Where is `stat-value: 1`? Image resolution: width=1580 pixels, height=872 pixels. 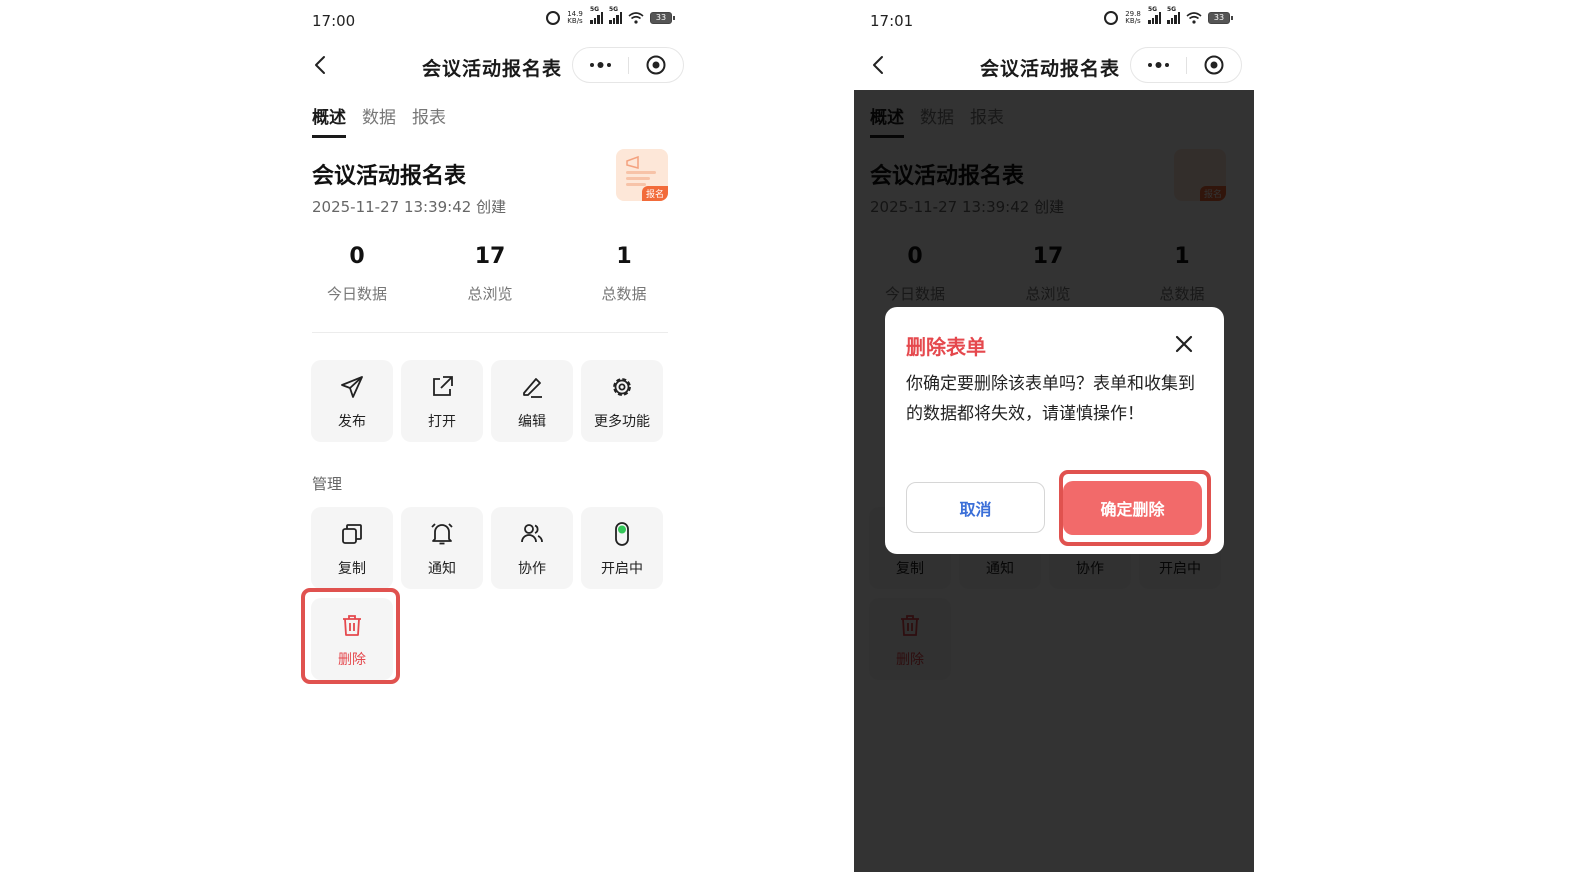
stat-value: 1 is located at coordinates (624, 256).